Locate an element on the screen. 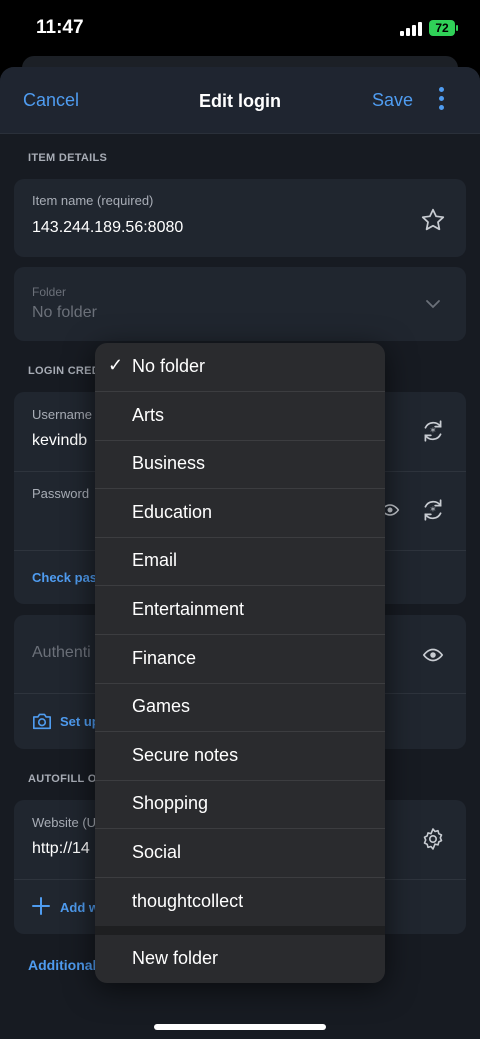  folder-option: Games is located at coordinates (240, 708).